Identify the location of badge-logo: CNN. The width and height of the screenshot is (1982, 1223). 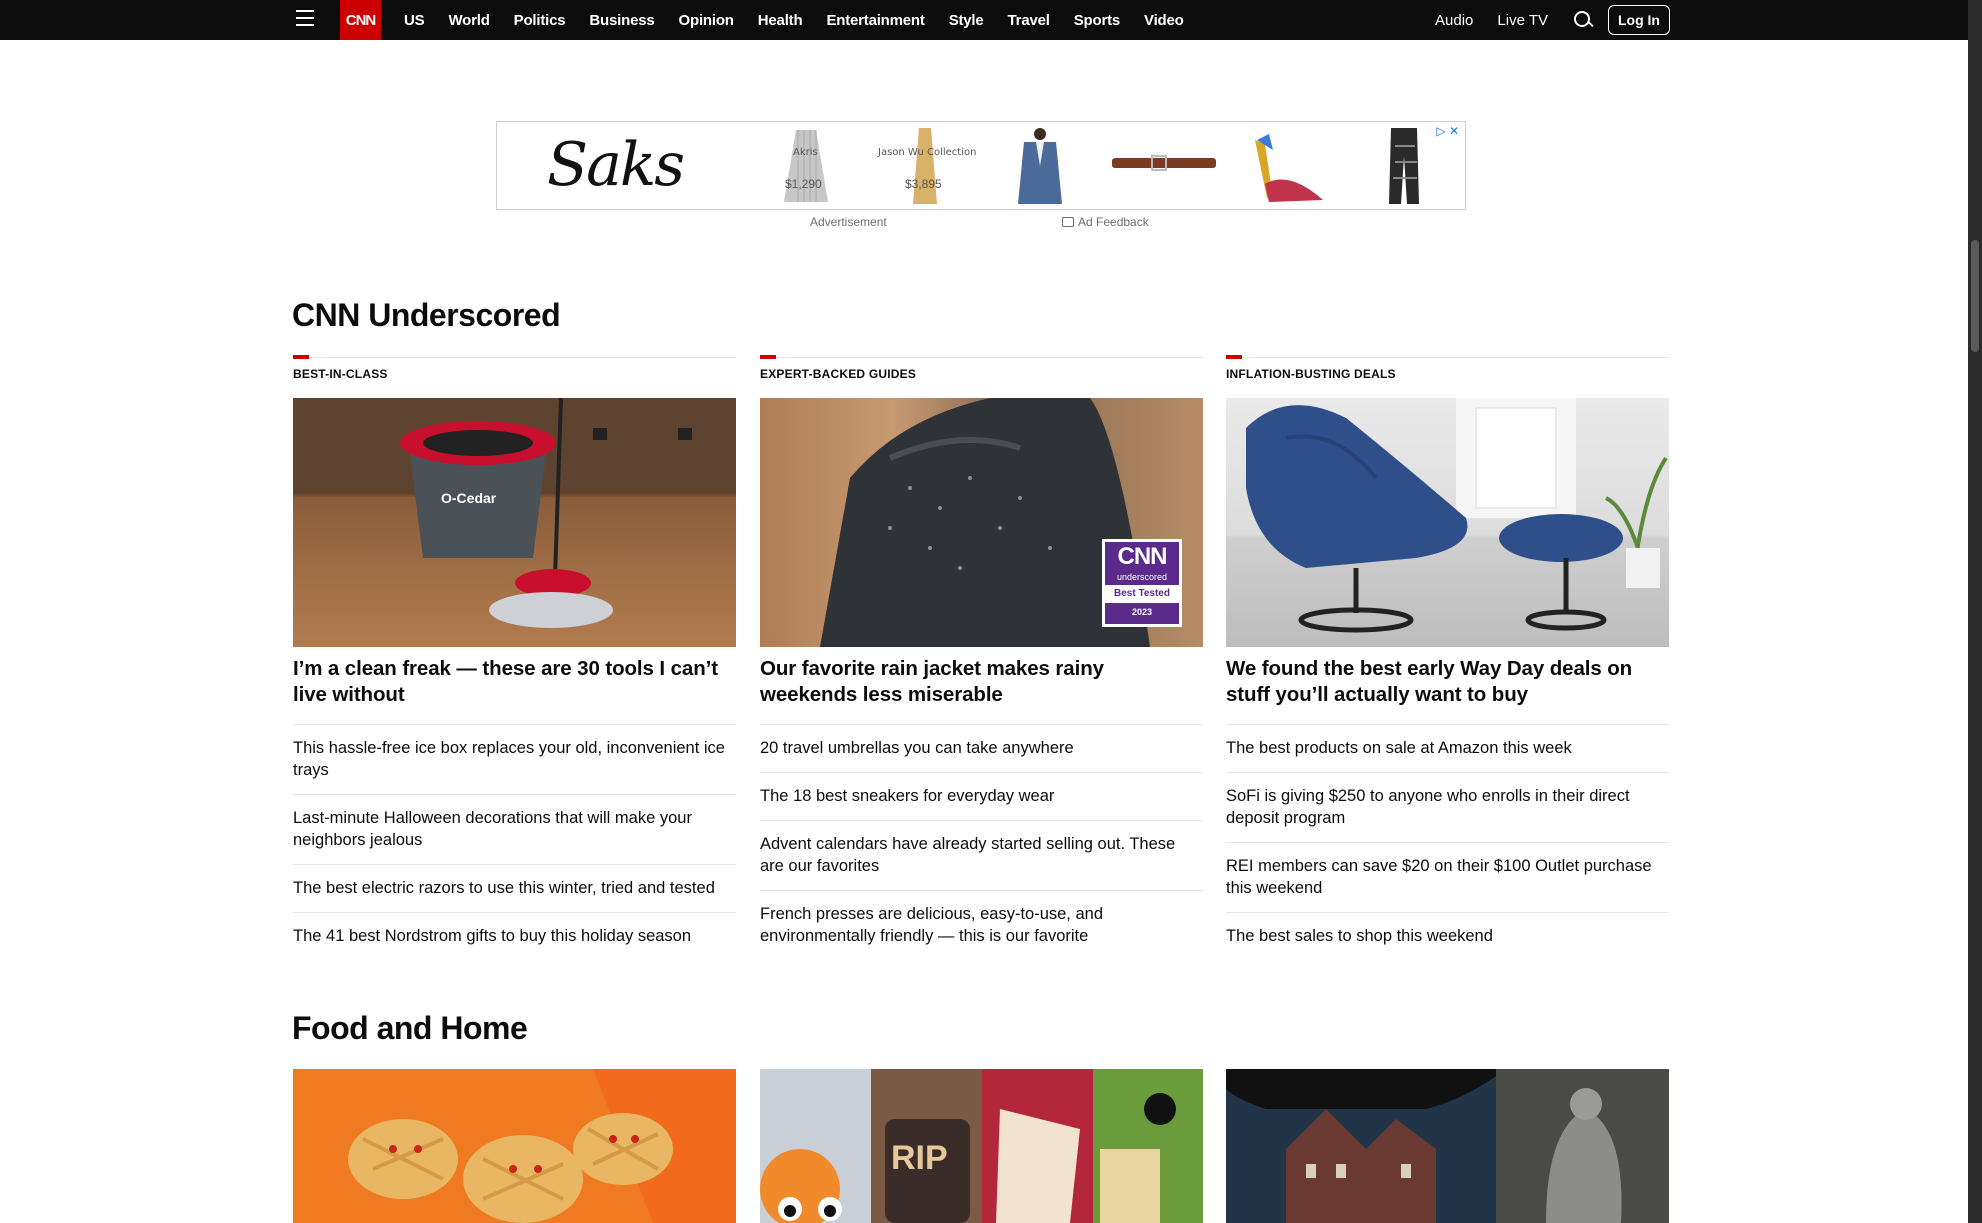
(1142, 556).